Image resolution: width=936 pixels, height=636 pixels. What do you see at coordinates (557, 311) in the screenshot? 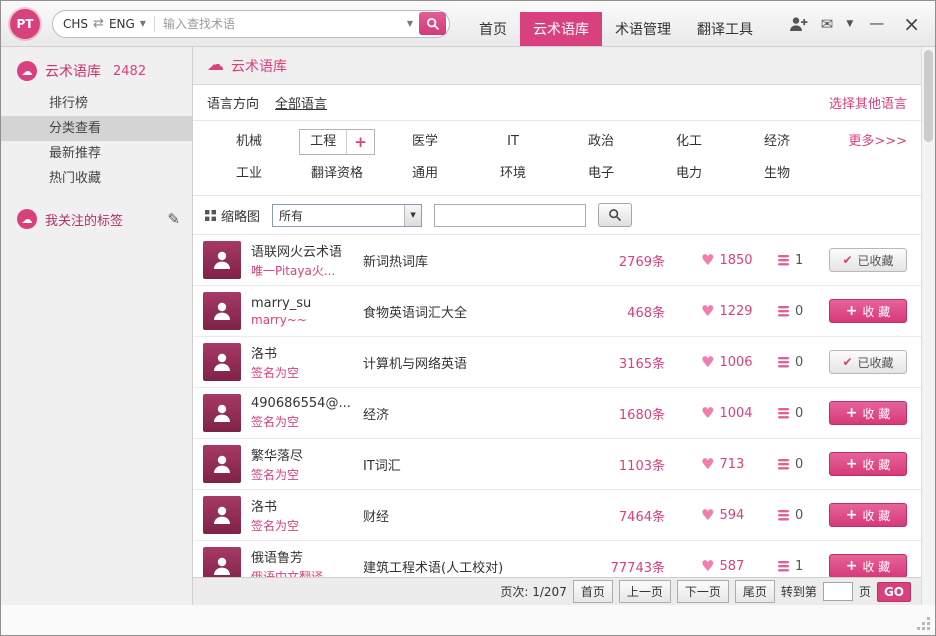
I see `table-row: marry_su marry~~ 食物英语词汇大全 468条 ♥ 1229 0` at bounding box center [557, 311].